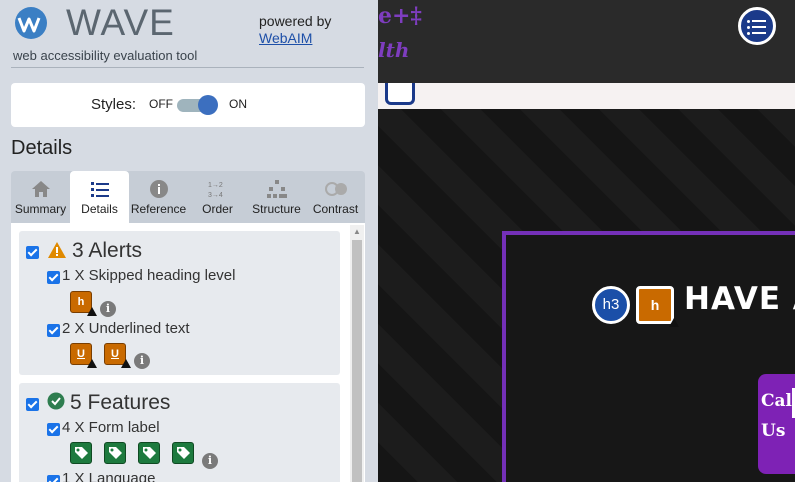  What do you see at coordinates (295, 21) in the screenshot?
I see `powered-by-label: powered by` at bounding box center [295, 21].